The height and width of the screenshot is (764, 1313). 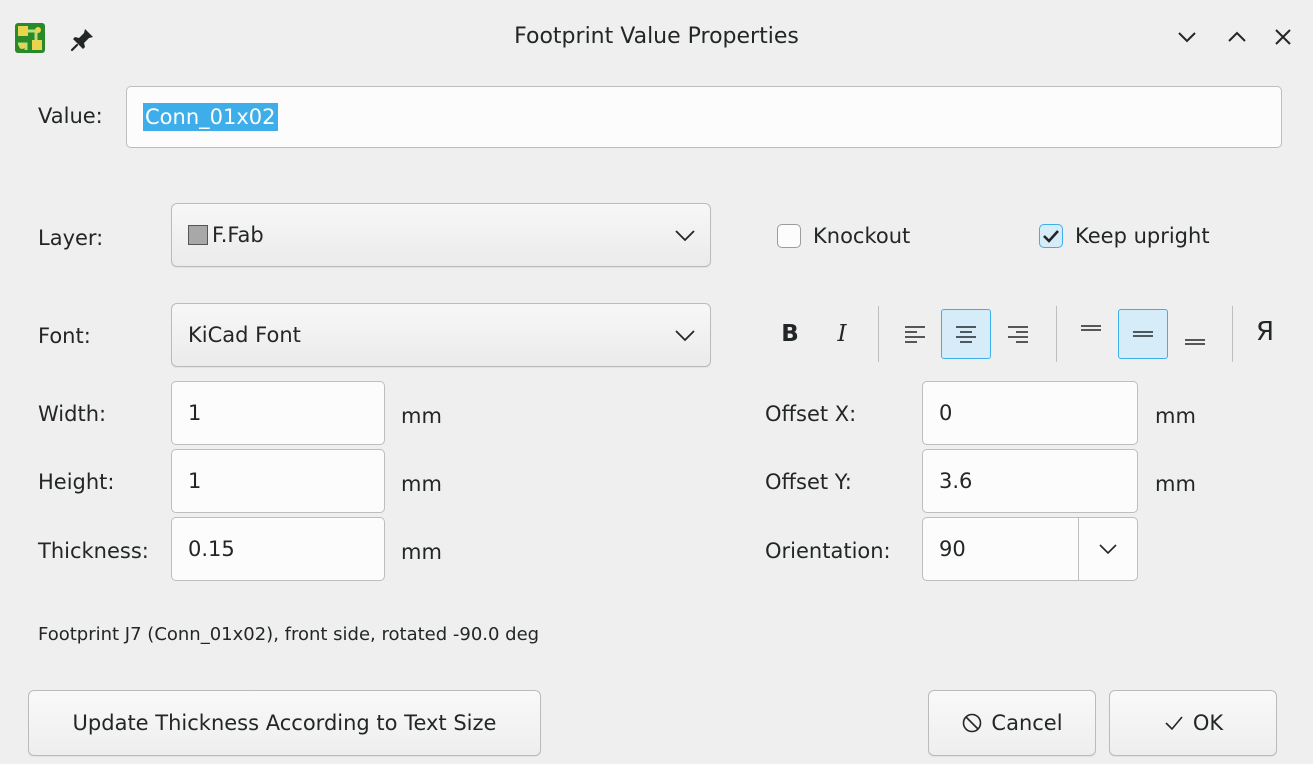 I want to click on align-right-button, so click(x=1018, y=334).